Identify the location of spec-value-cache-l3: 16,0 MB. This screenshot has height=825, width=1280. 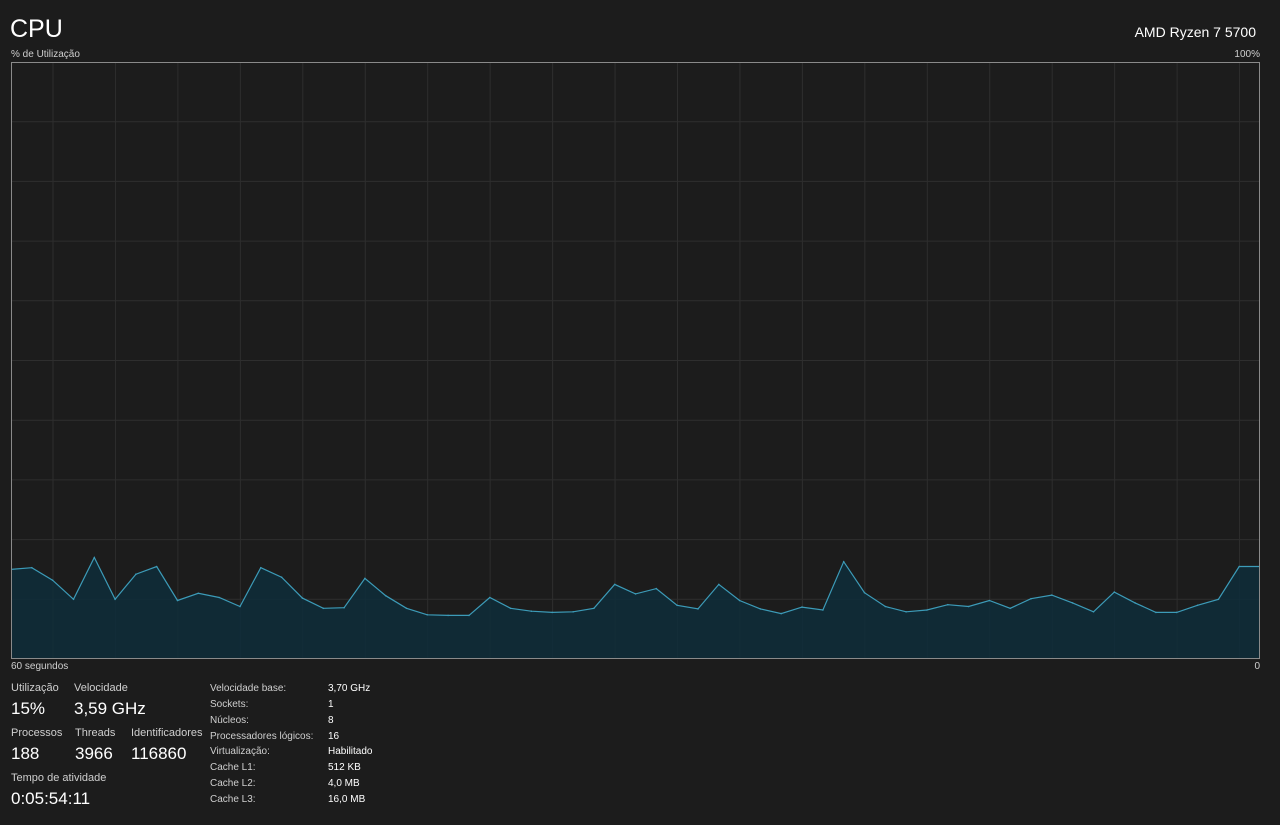
(347, 799).